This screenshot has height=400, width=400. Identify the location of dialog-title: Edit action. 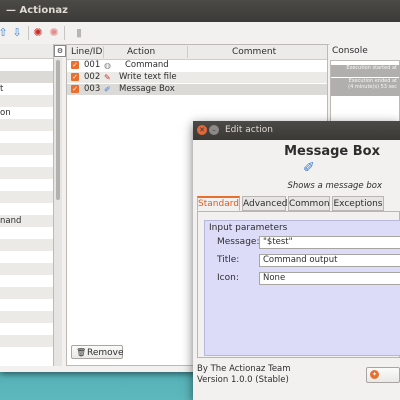
(249, 130).